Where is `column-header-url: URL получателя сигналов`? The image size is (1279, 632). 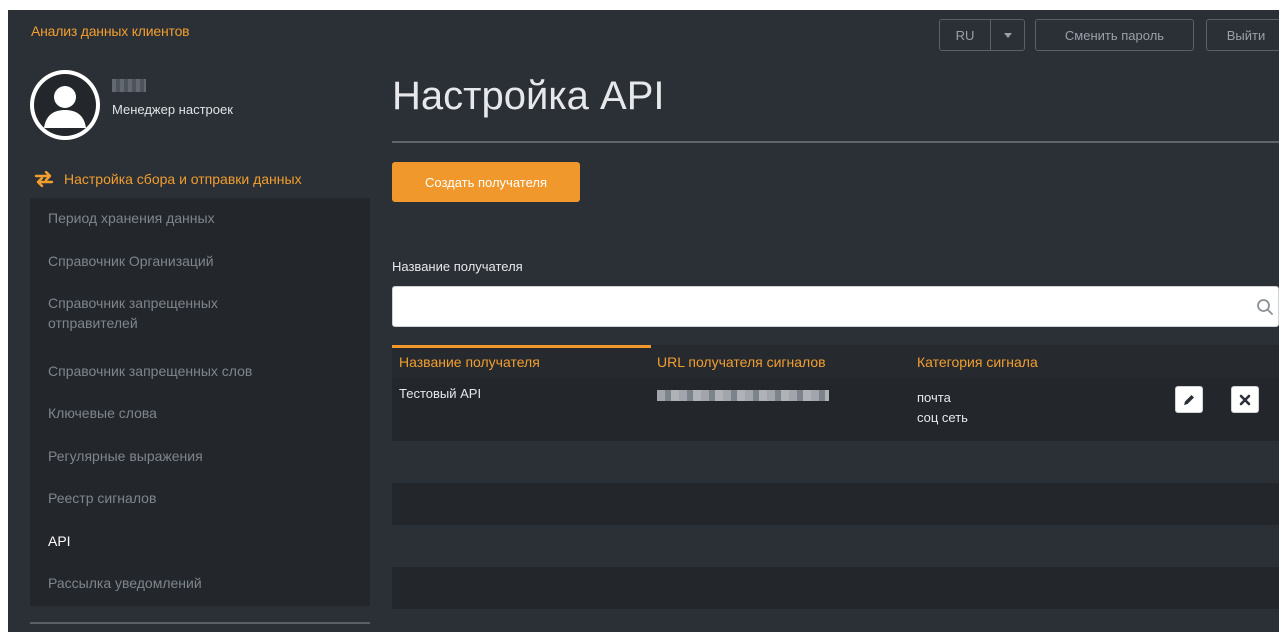 column-header-url: URL получателя сигналов is located at coordinates (741, 362).